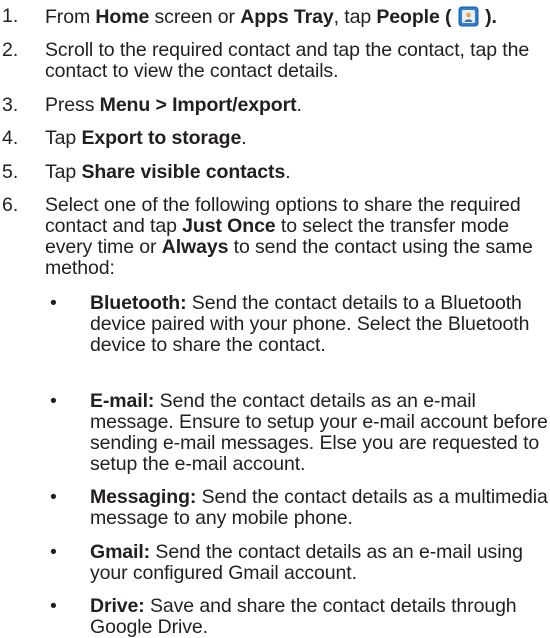  What do you see at coordinates (468, 16) in the screenshot?
I see `people-icon` at bounding box center [468, 16].